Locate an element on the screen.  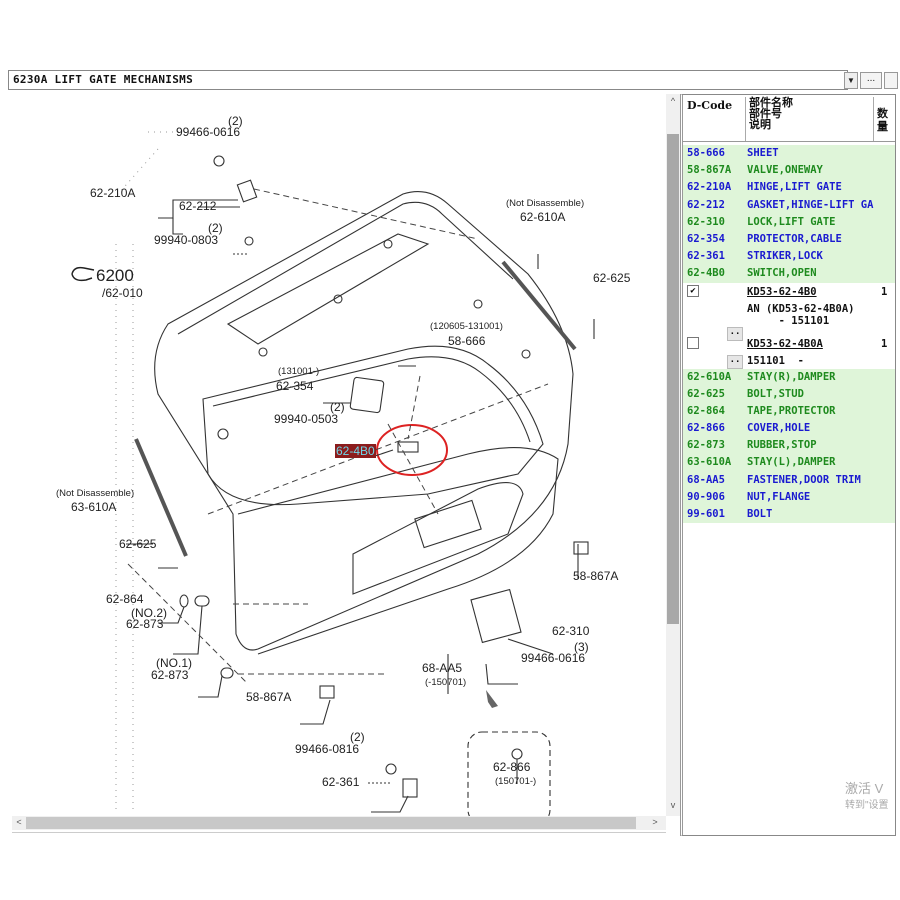
header-description-line: 说明 is located at coordinates (760, 124).